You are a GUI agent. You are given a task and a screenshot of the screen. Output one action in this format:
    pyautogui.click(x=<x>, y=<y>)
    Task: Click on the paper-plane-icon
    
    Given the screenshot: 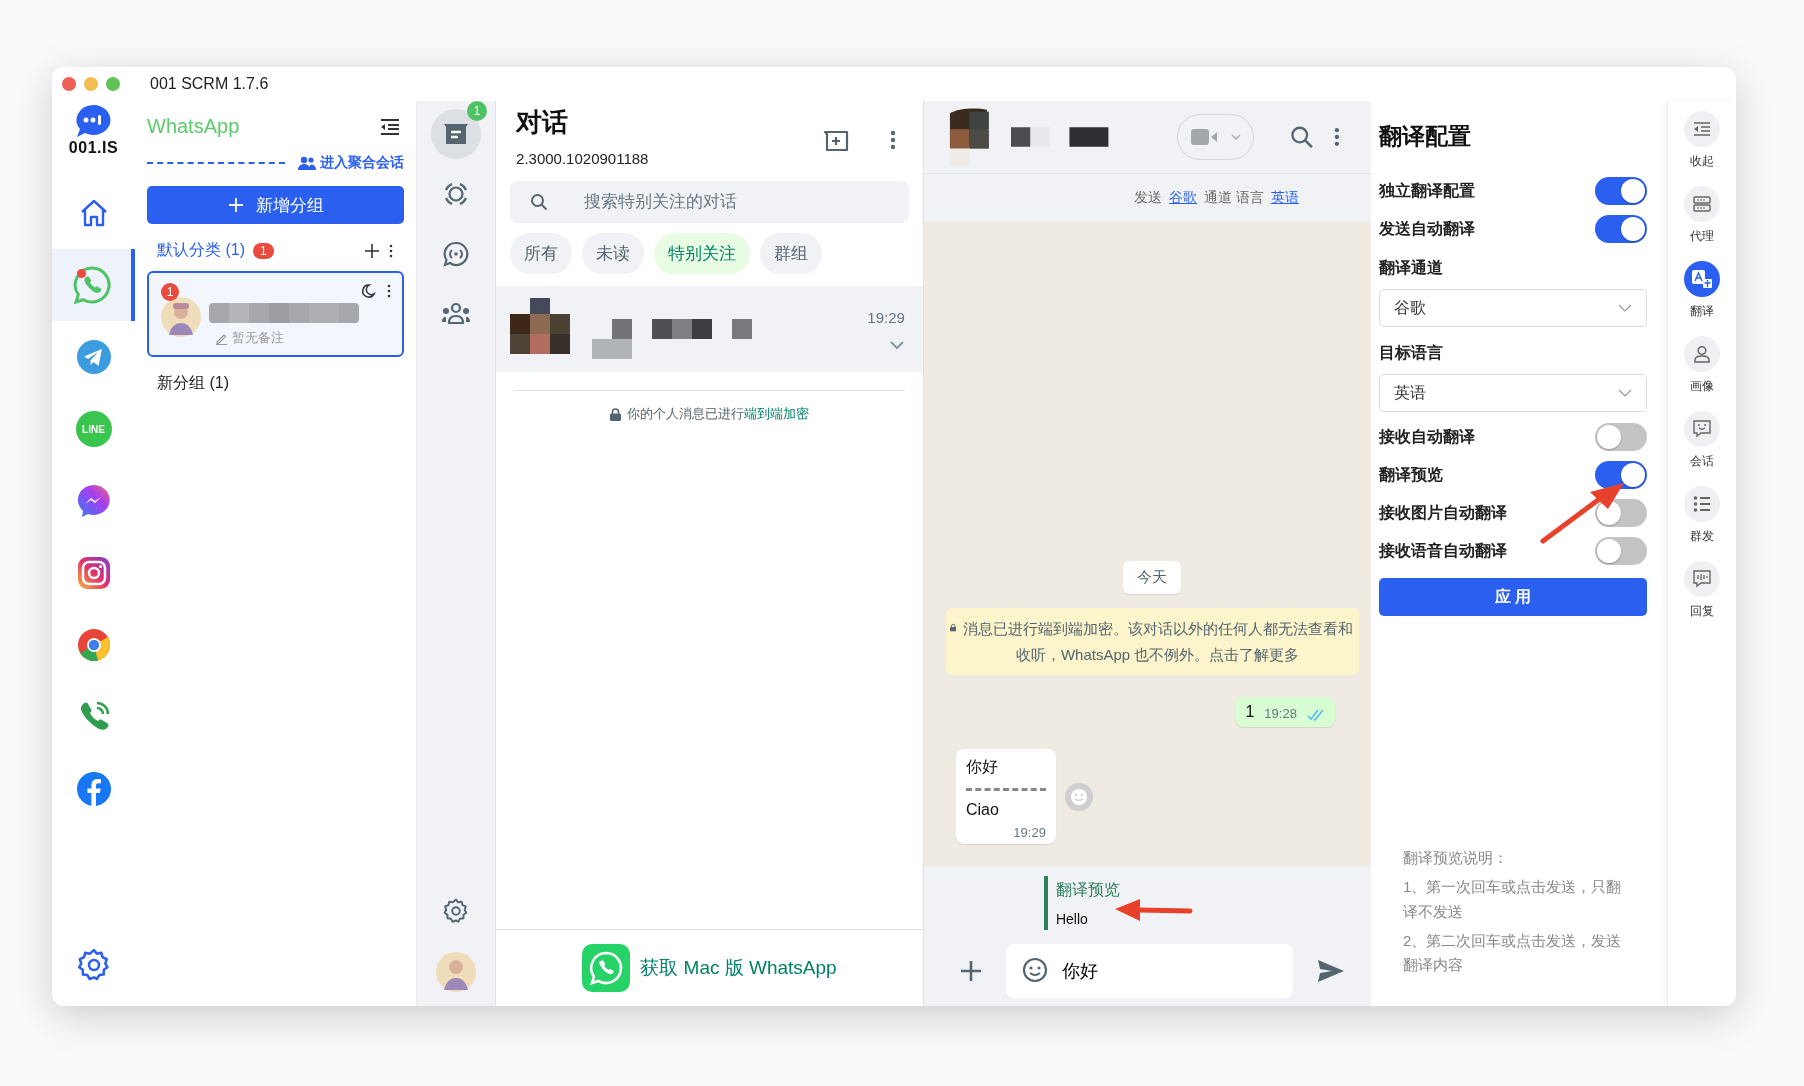 What is the action you would take?
    pyautogui.click(x=93, y=357)
    